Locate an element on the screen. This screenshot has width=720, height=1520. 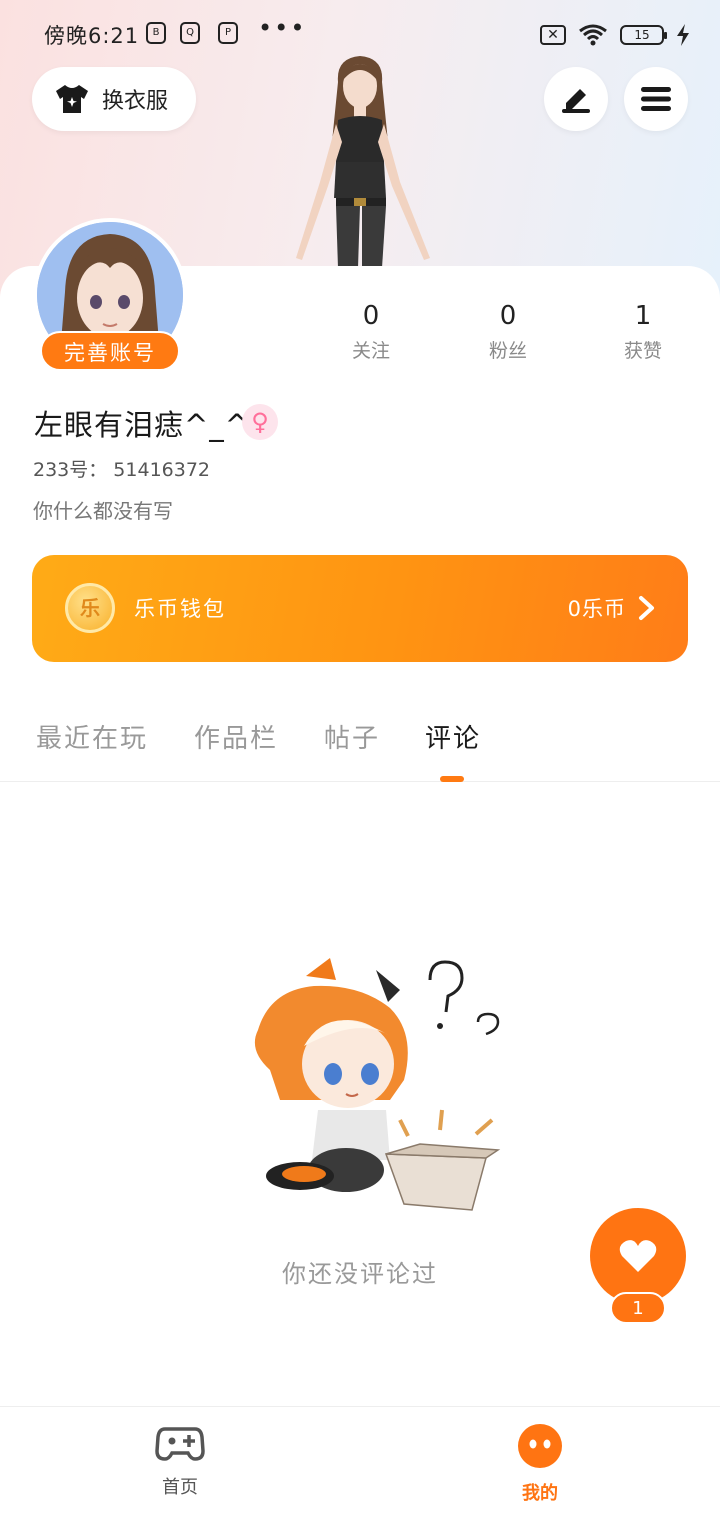
menu-button is located at coordinates (656, 99).